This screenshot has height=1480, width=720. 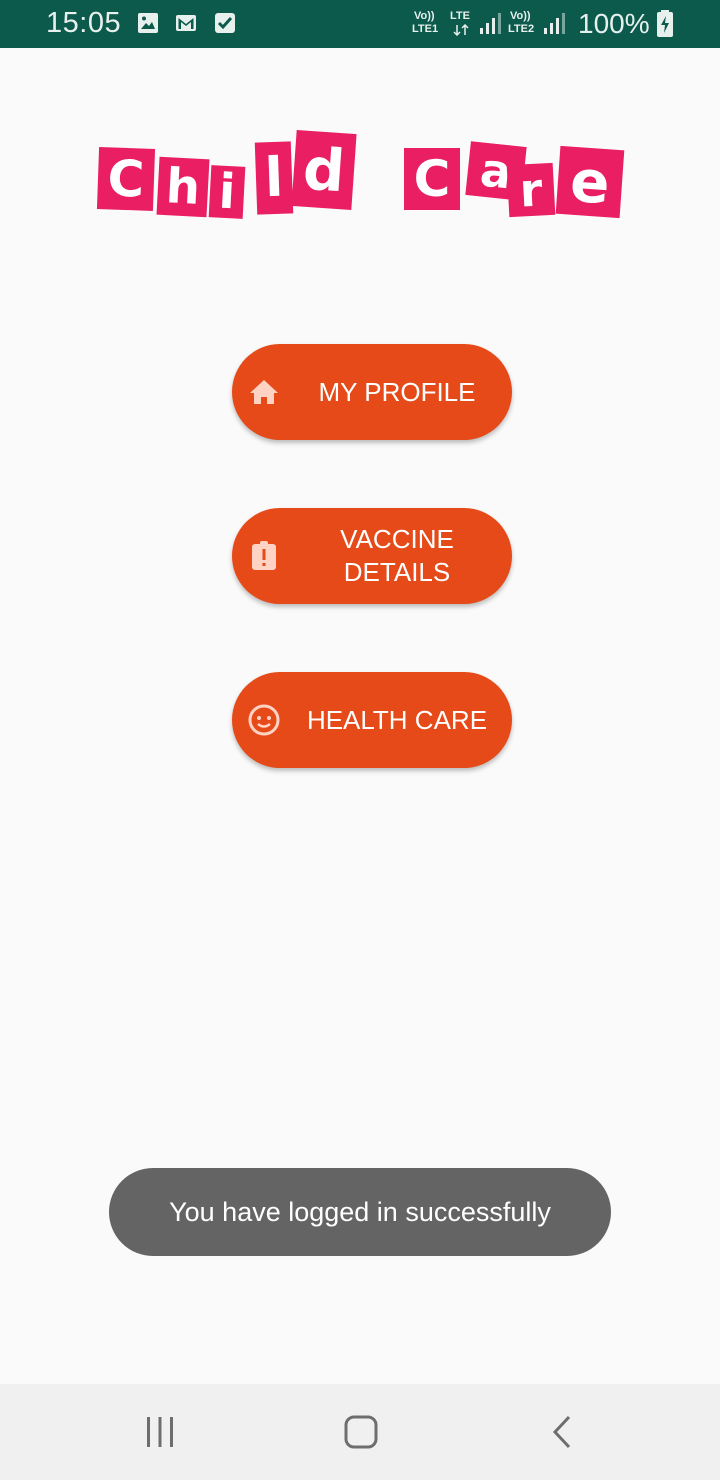 What do you see at coordinates (590, 182) in the screenshot?
I see `logo-letter: e` at bounding box center [590, 182].